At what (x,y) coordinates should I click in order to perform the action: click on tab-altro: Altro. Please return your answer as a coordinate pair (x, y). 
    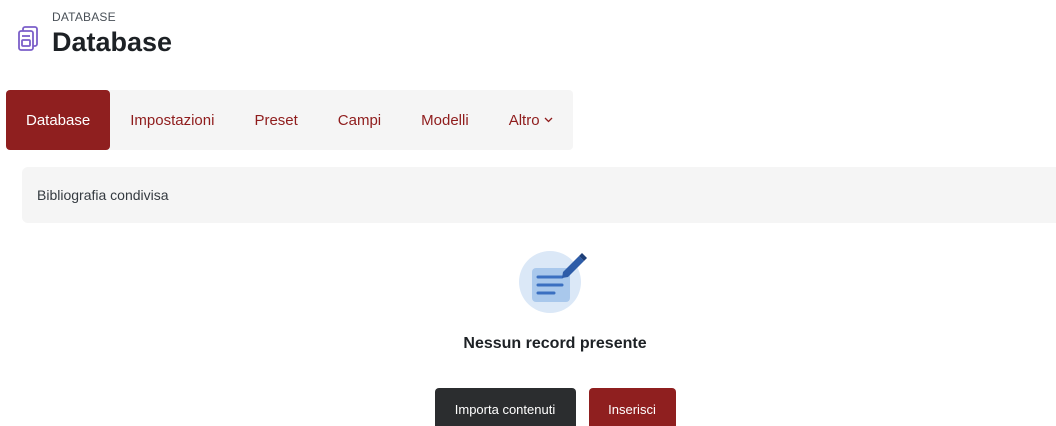
    Looking at the image, I should click on (531, 120).